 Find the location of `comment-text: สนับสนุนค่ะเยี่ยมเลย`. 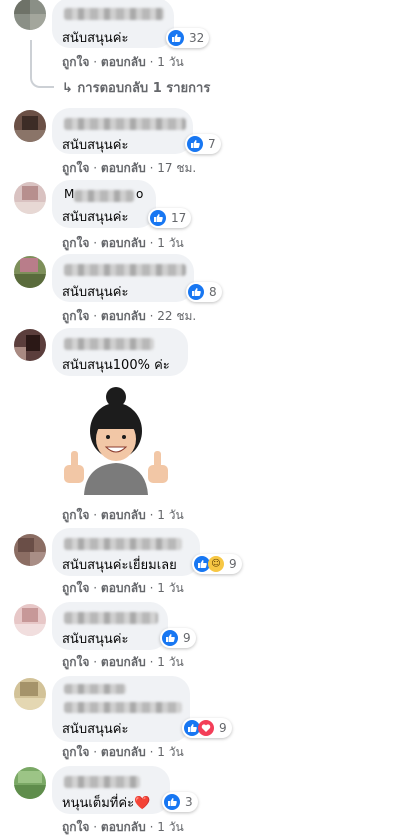

comment-text: สนับสนุนค่ะเยี่ยมเลย is located at coordinates (119, 565).